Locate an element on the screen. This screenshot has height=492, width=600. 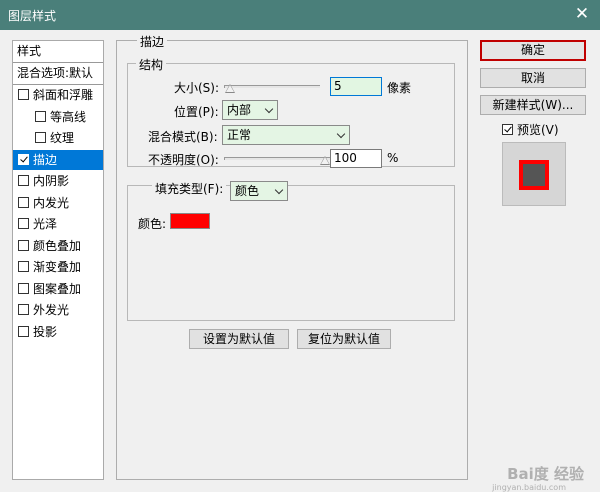
styles-header: 样式 is located at coordinates (58, 51).